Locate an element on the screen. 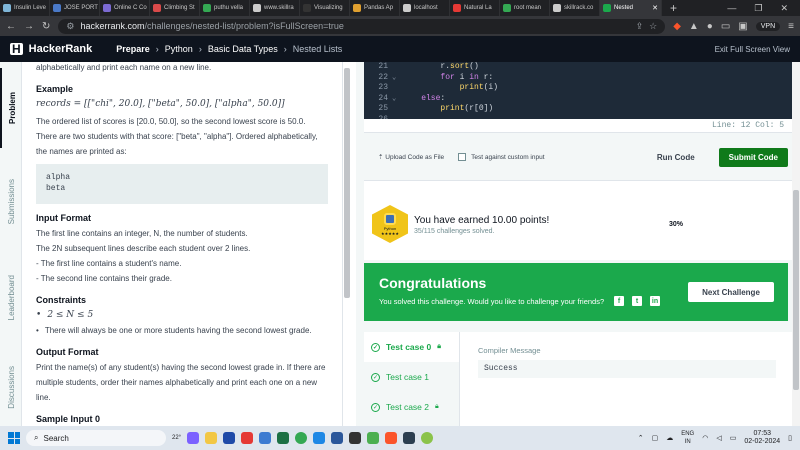 This screenshot has width=800, height=450. forward-icon: → is located at coordinates (29, 26).